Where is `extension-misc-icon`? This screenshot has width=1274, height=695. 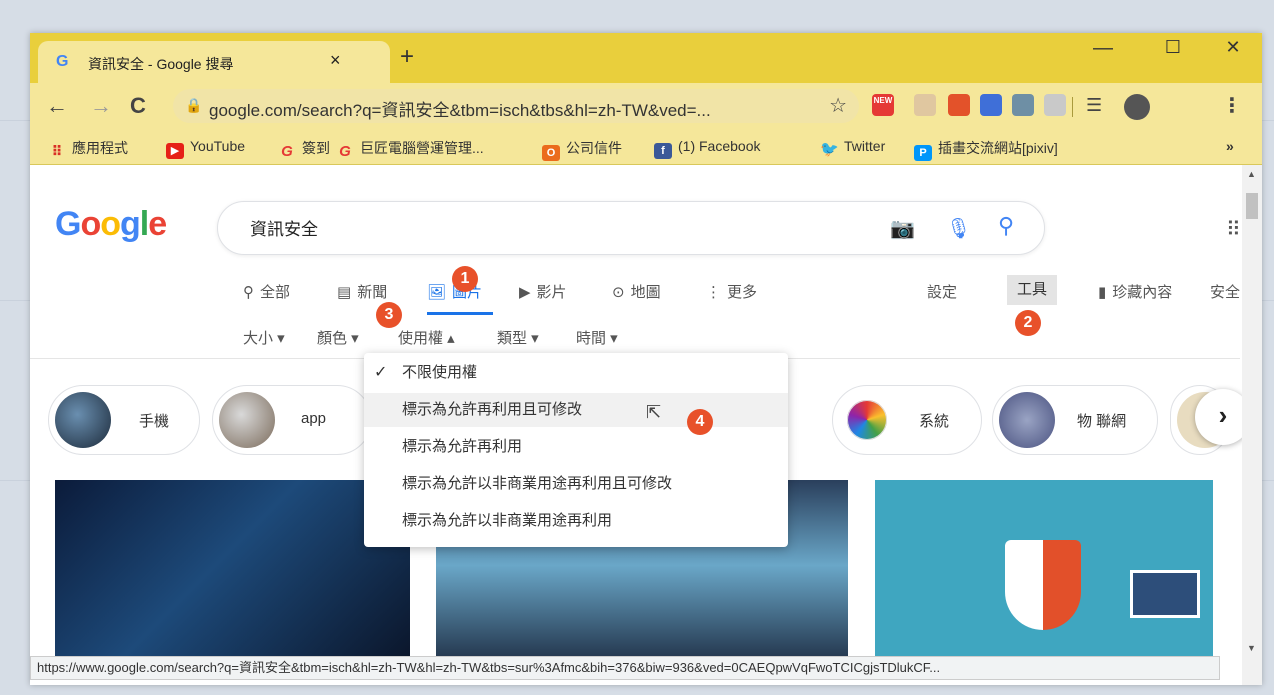 extension-misc-icon is located at coordinates (1055, 105).